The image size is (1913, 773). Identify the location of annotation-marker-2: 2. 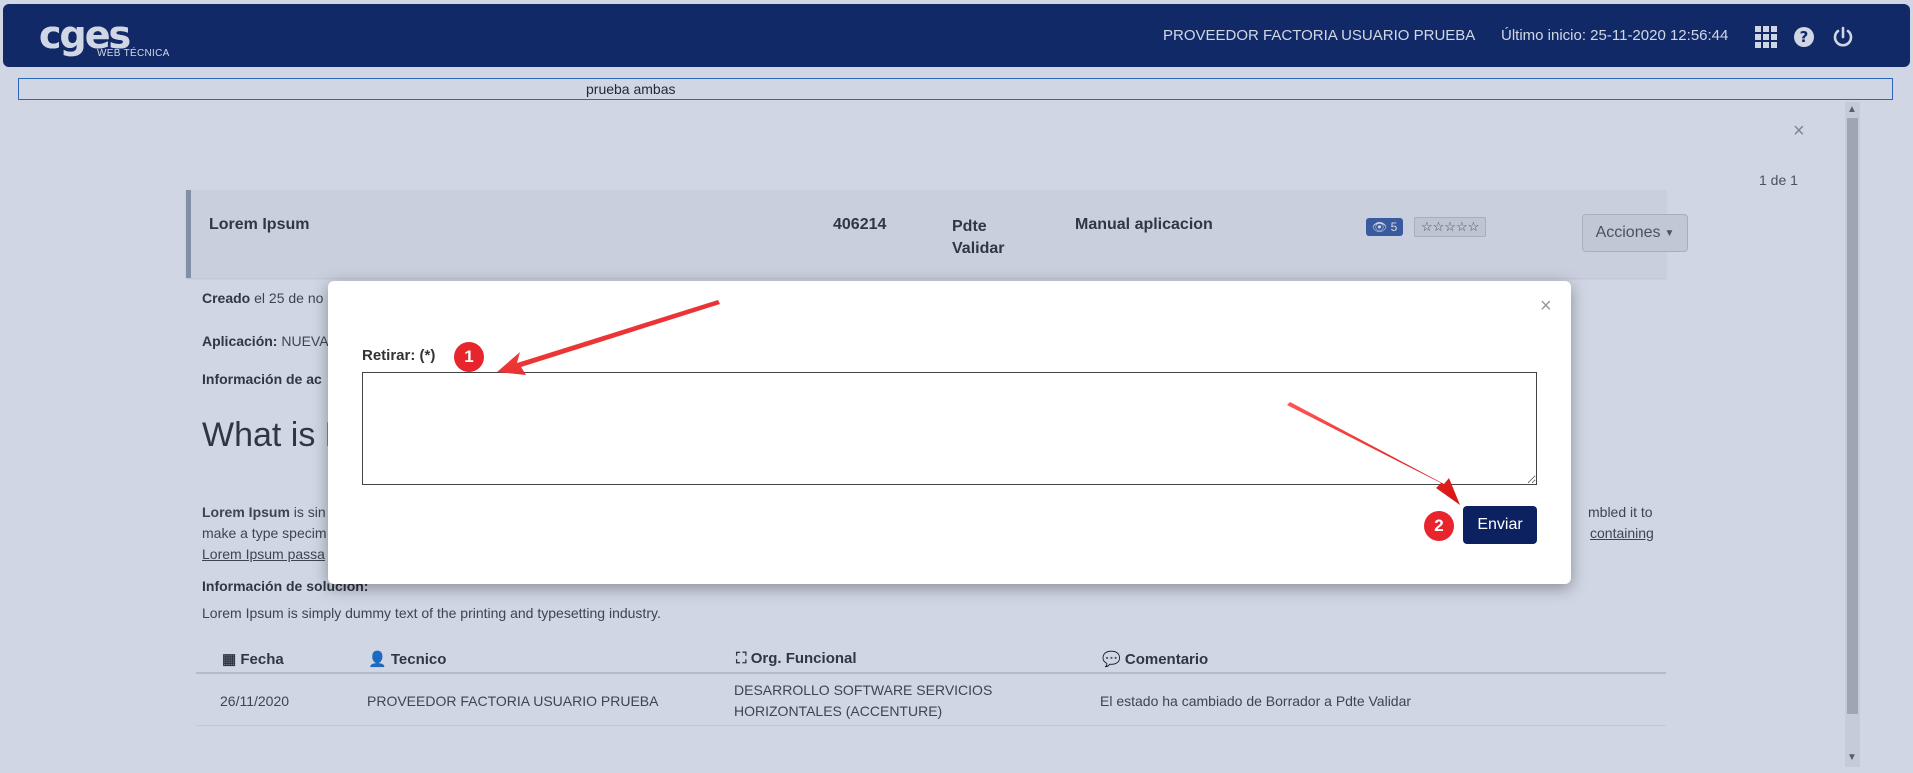
(1439, 526).